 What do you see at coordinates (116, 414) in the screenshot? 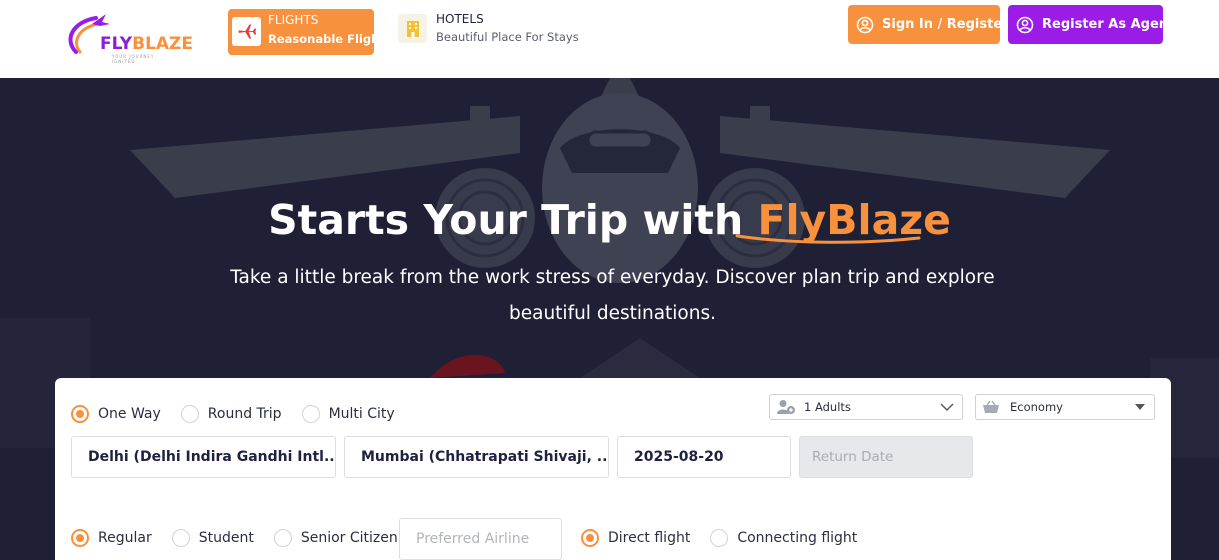
I see `radio-one-way: One Way` at bounding box center [116, 414].